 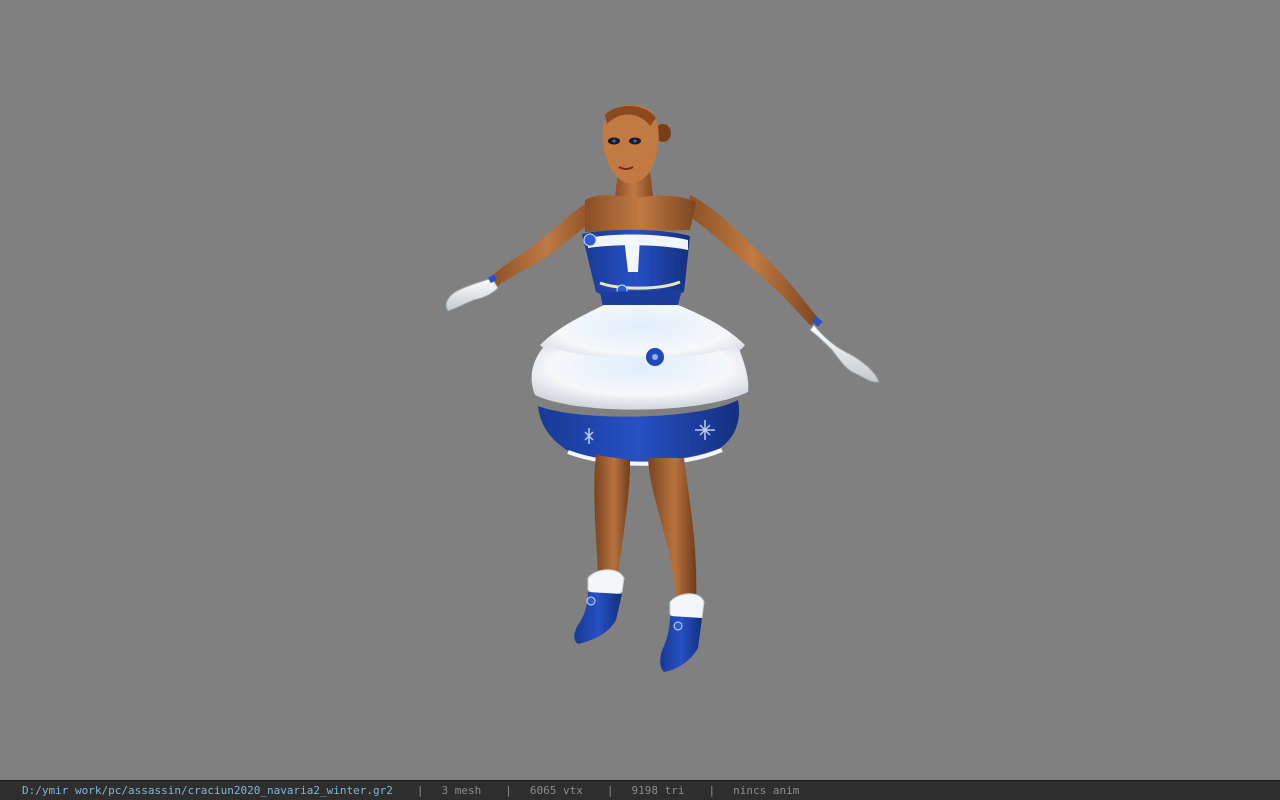 What do you see at coordinates (655, 357) in the screenshot?
I see `skirt-flower` at bounding box center [655, 357].